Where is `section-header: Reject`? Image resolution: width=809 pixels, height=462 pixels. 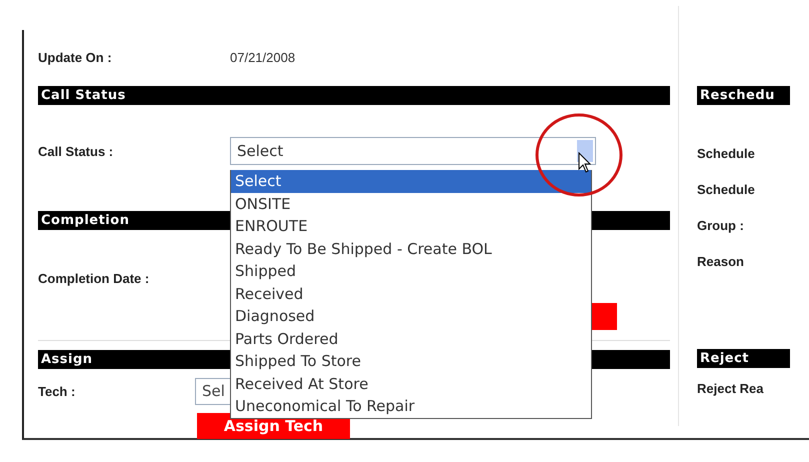
section-header: Reject is located at coordinates (743, 358).